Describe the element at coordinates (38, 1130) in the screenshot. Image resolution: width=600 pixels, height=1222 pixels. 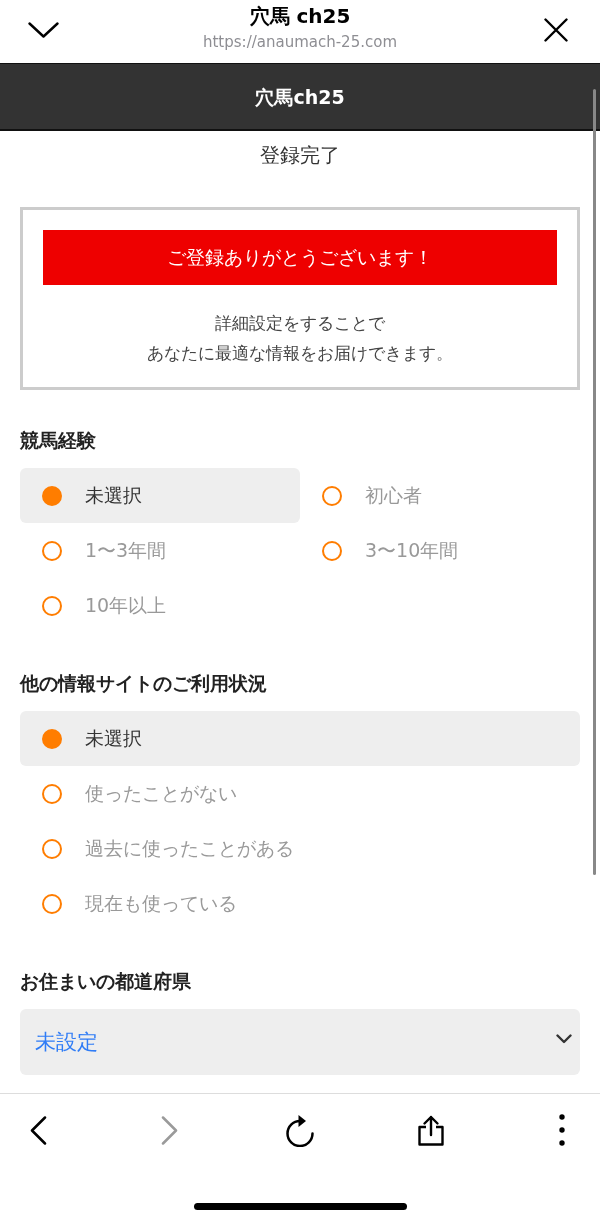
I see `back-icon` at that location.